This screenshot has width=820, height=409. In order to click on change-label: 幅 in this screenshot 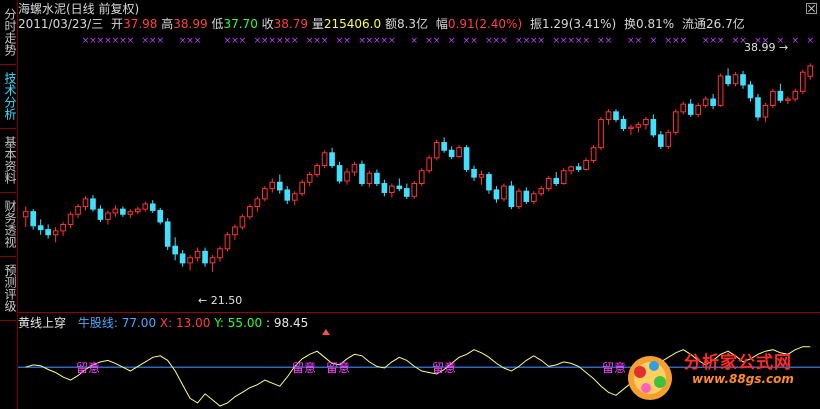, I will do `click(441, 24)`.